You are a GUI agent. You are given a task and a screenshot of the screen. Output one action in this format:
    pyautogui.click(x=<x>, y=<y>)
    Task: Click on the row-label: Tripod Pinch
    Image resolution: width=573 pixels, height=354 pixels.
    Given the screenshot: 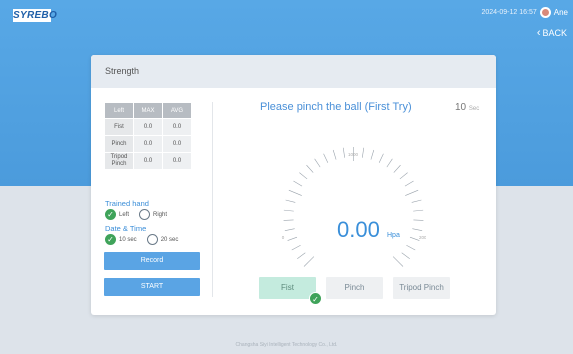 What is the action you would take?
    pyautogui.click(x=119, y=161)
    